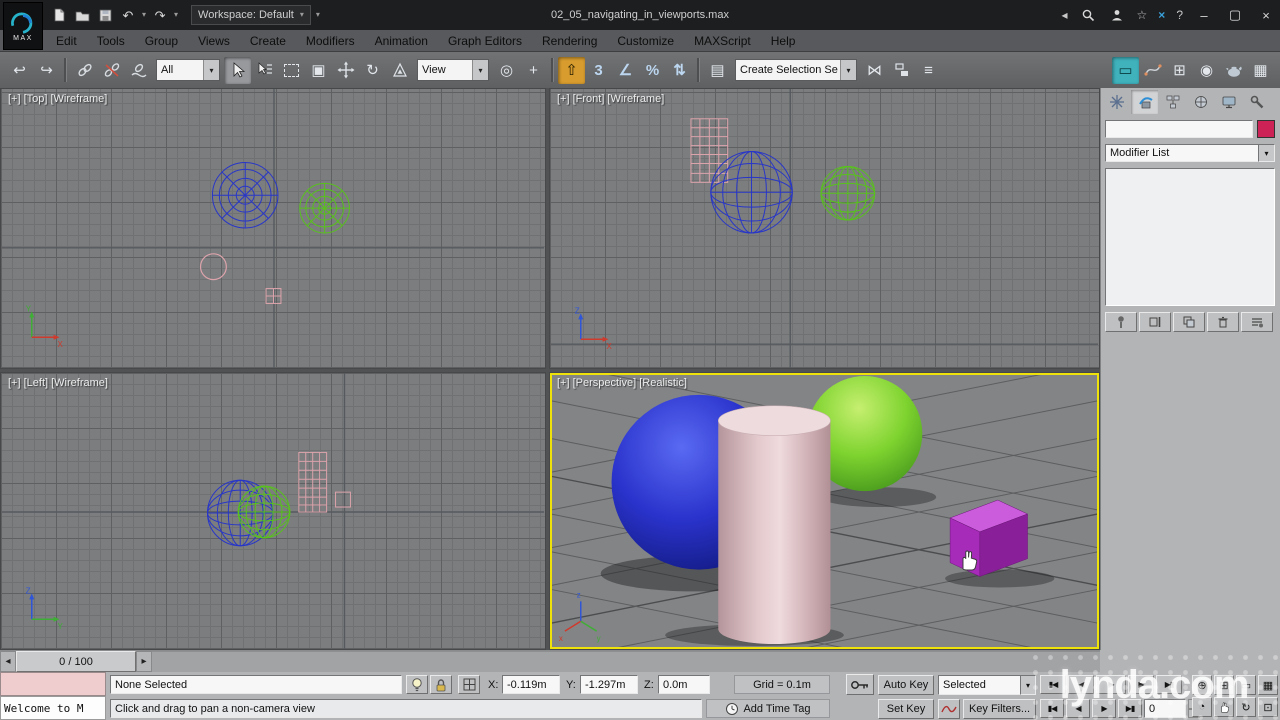 The image size is (1280, 720). I want to click on menu-animation: Animation, so click(401, 41).